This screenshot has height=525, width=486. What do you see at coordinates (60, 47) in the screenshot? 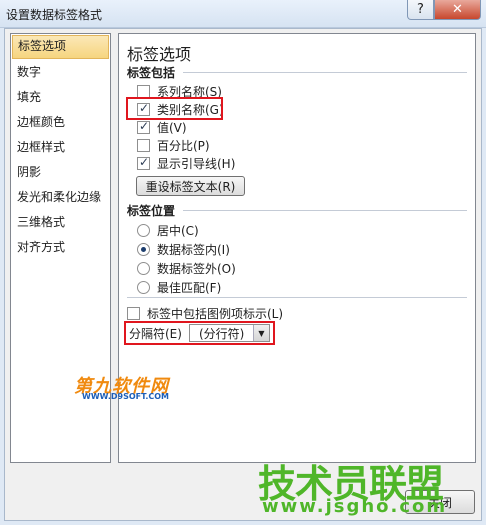
I see `nav-item-label-options: 标签选项` at bounding box center [60, 47].